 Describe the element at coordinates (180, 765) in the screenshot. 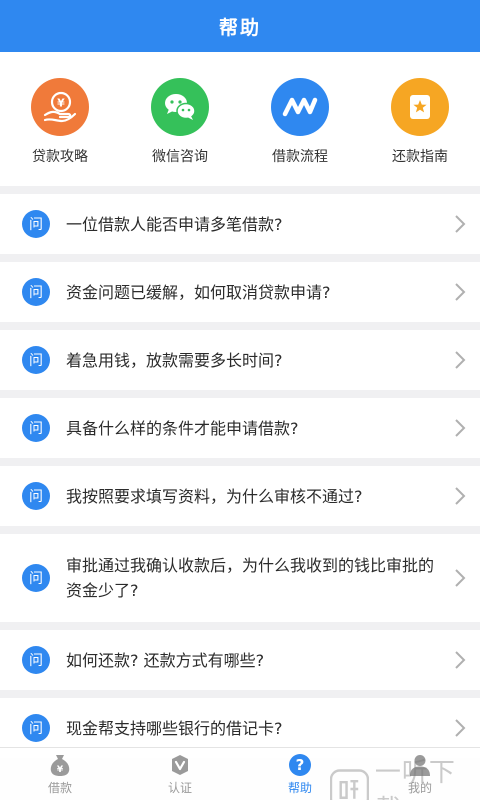

I see `verify-icon` at that location.